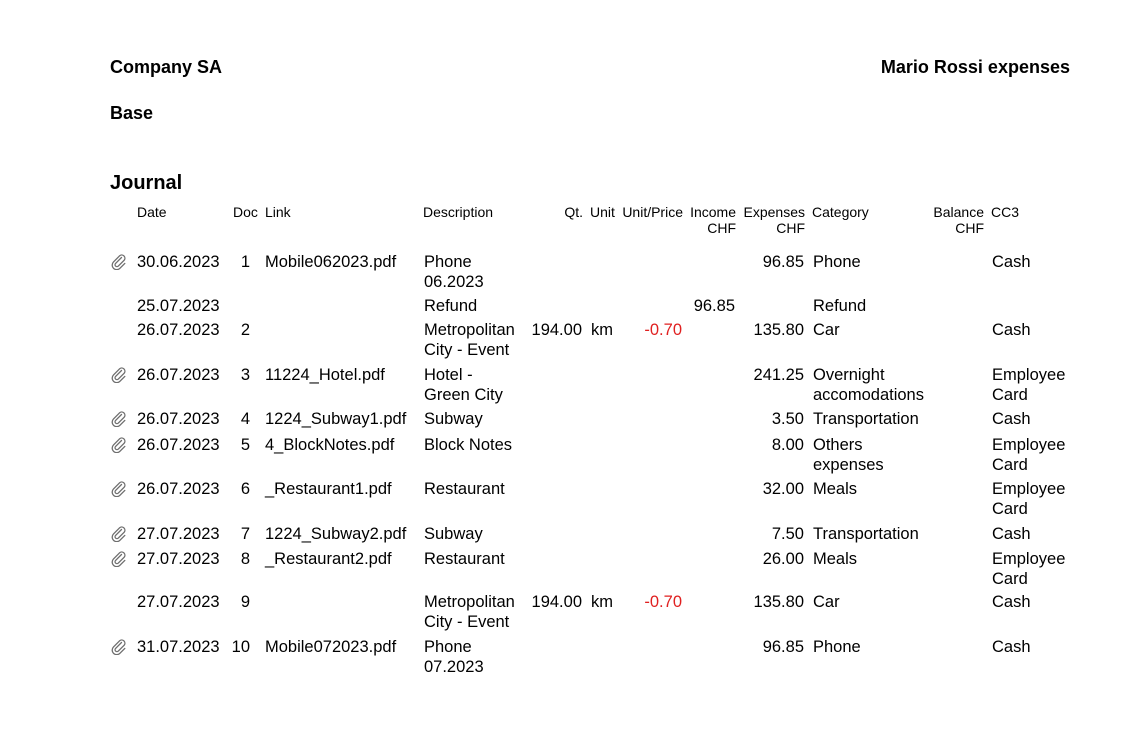 The height and width of the screenshot is (732, 1127). Describe the element at coordinates (240, 647) in the screenshot. I see `cell-doc: 10` at that location.